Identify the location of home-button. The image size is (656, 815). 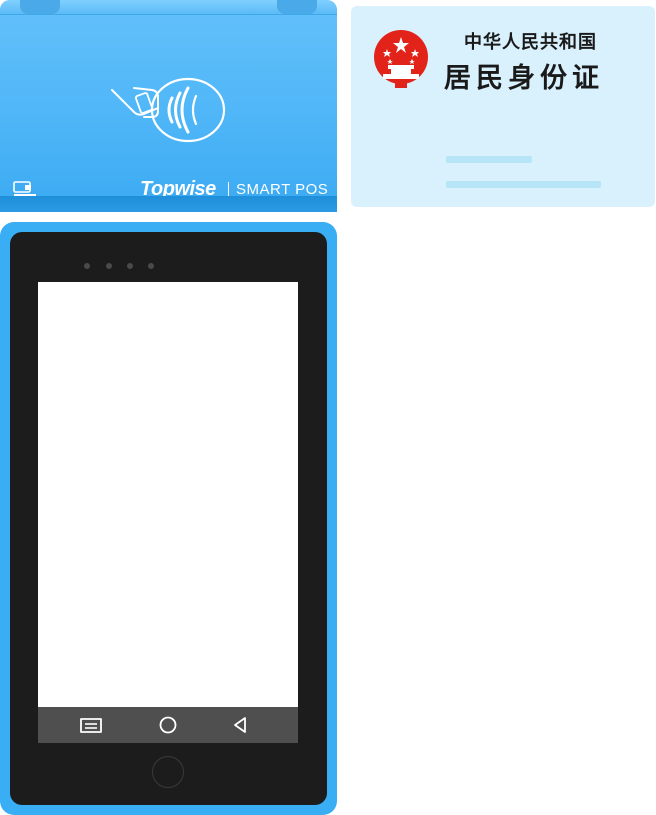
(168, 725).